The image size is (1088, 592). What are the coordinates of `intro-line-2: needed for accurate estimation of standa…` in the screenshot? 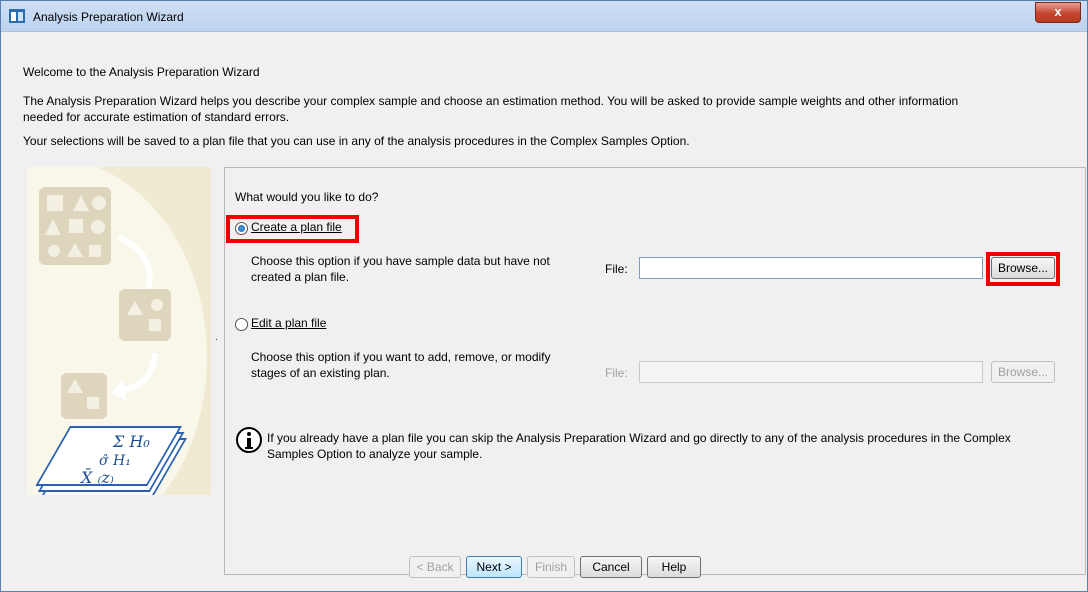 It's located at (156, 117).